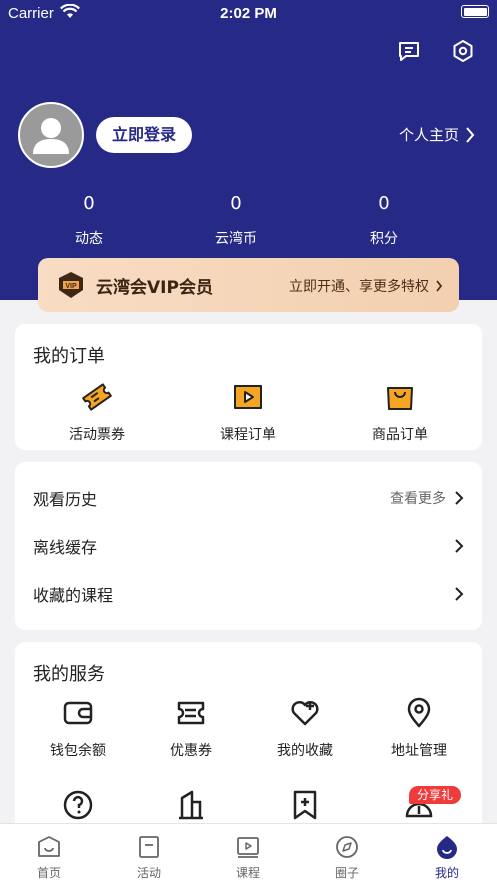 The width and height of the screenshot is (497, 883). I want to click on personal-homepage-label: 个人主页, so click(428, 135).